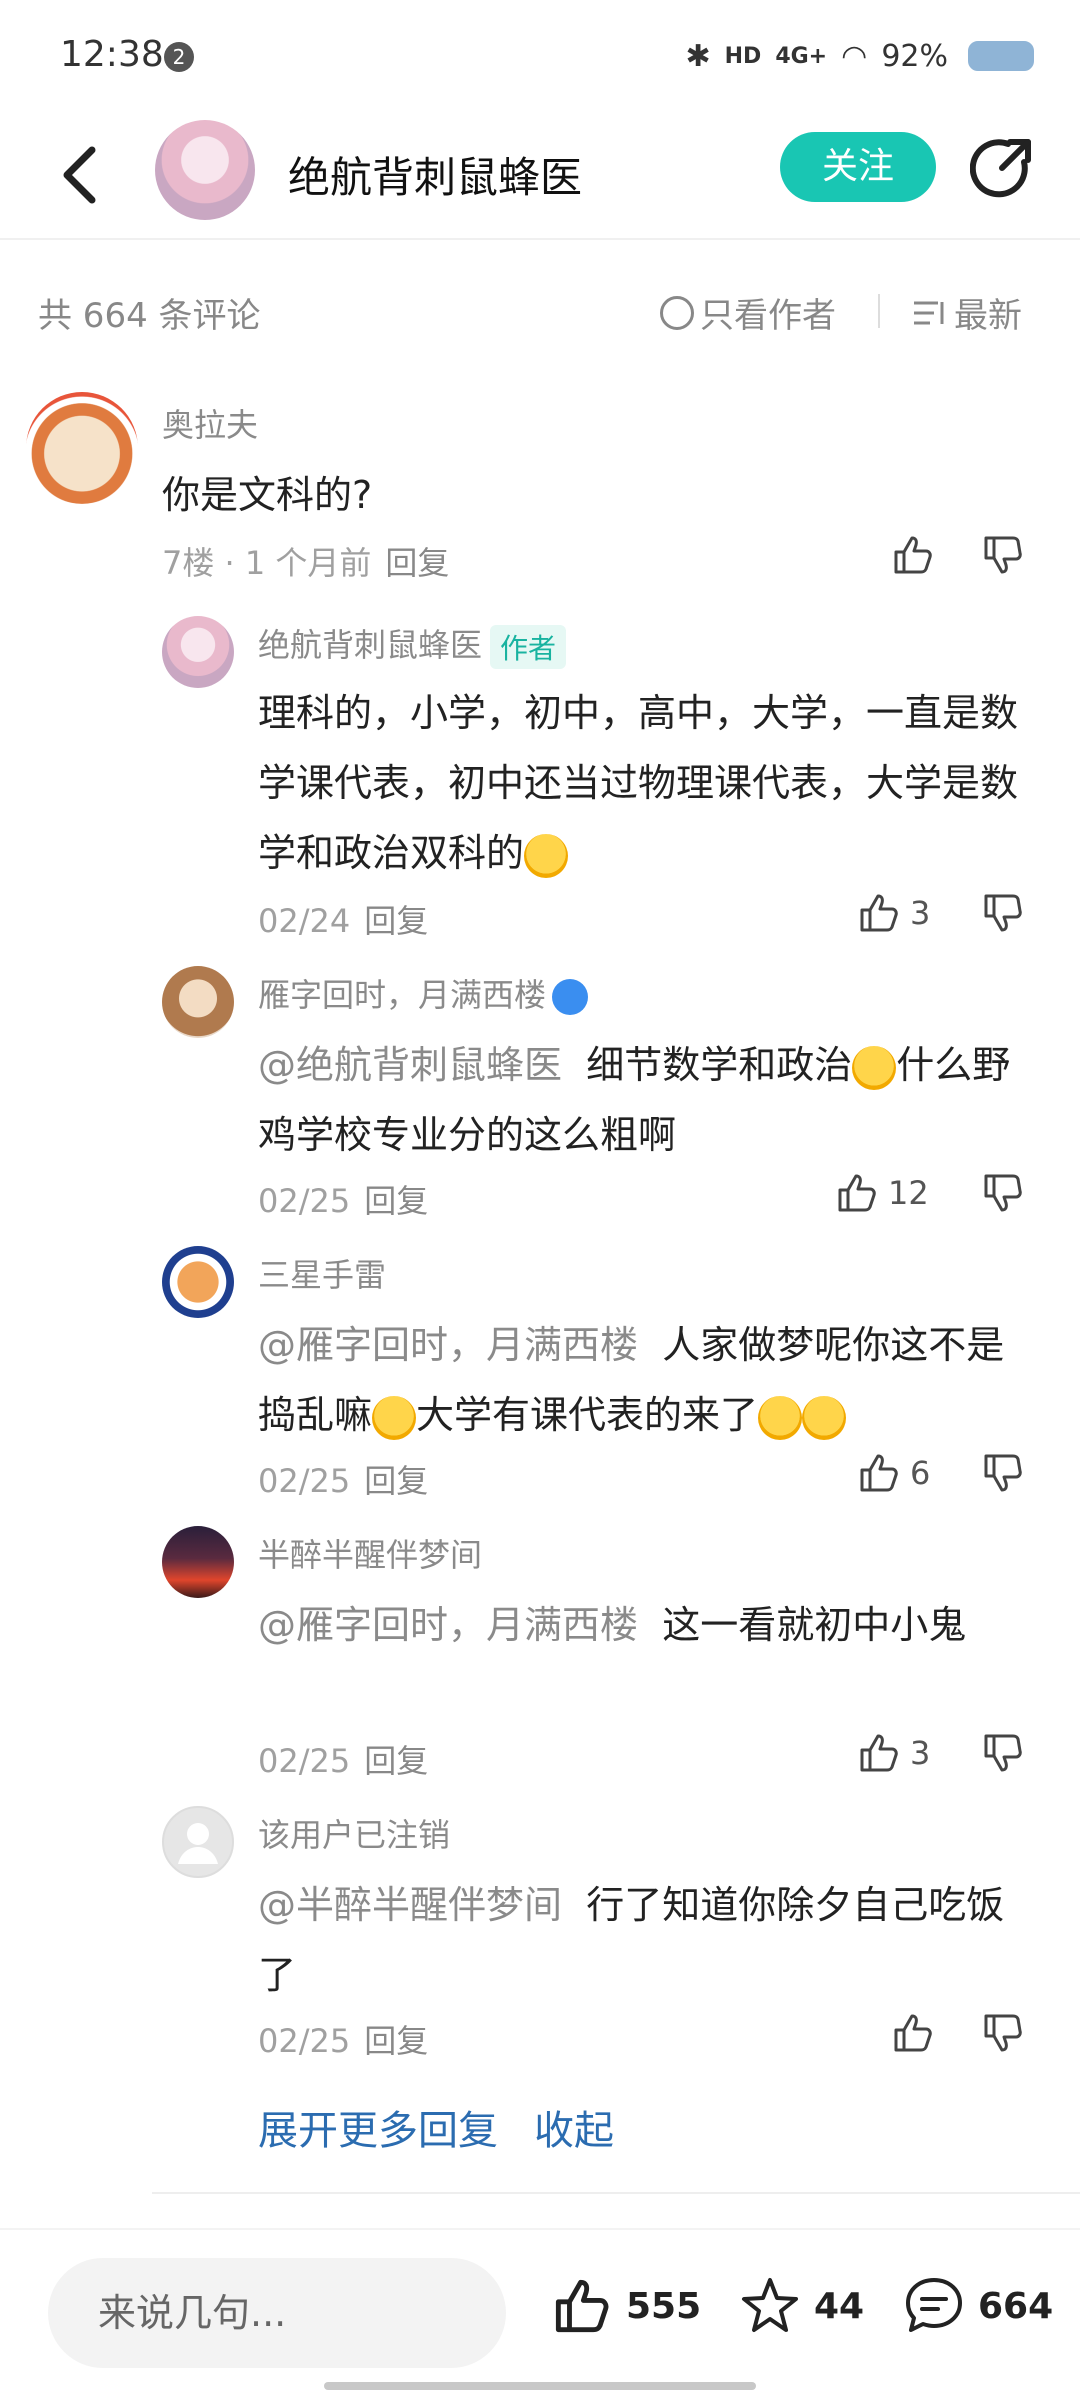 This screenshot has height=2400, width=1080. I want to click on comment-count-bottom: 664, so click(1016, 2306).